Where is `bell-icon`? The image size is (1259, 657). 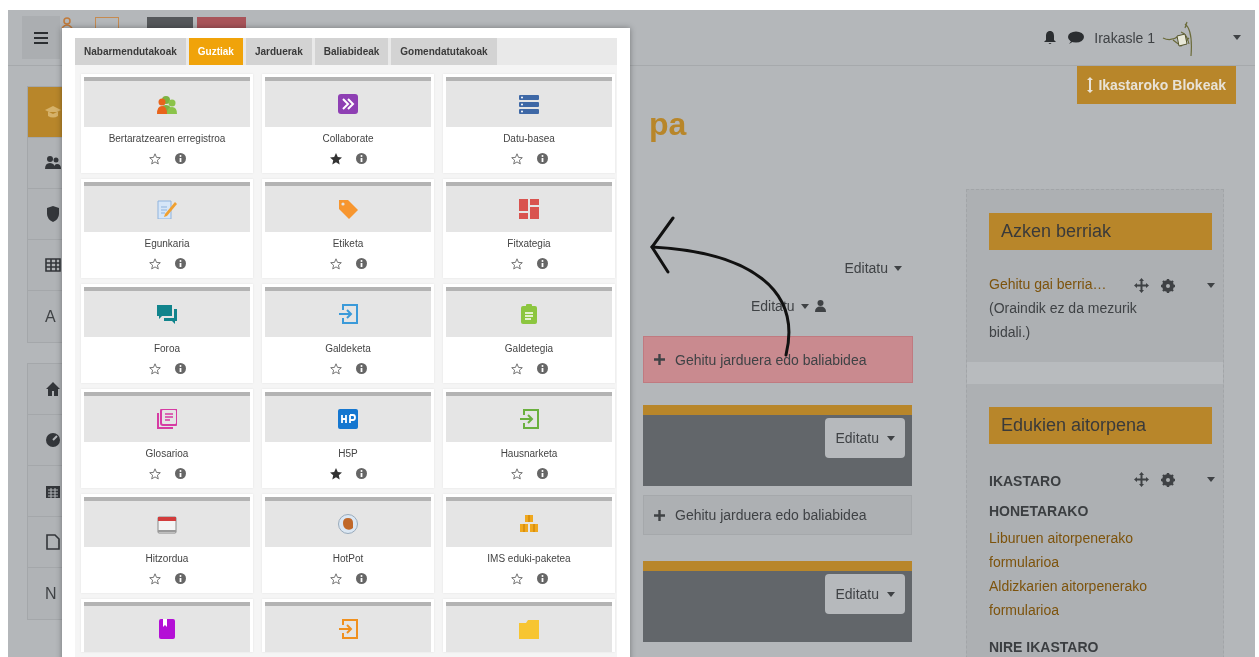
bell-icon is located at coordinates (1050, 37).